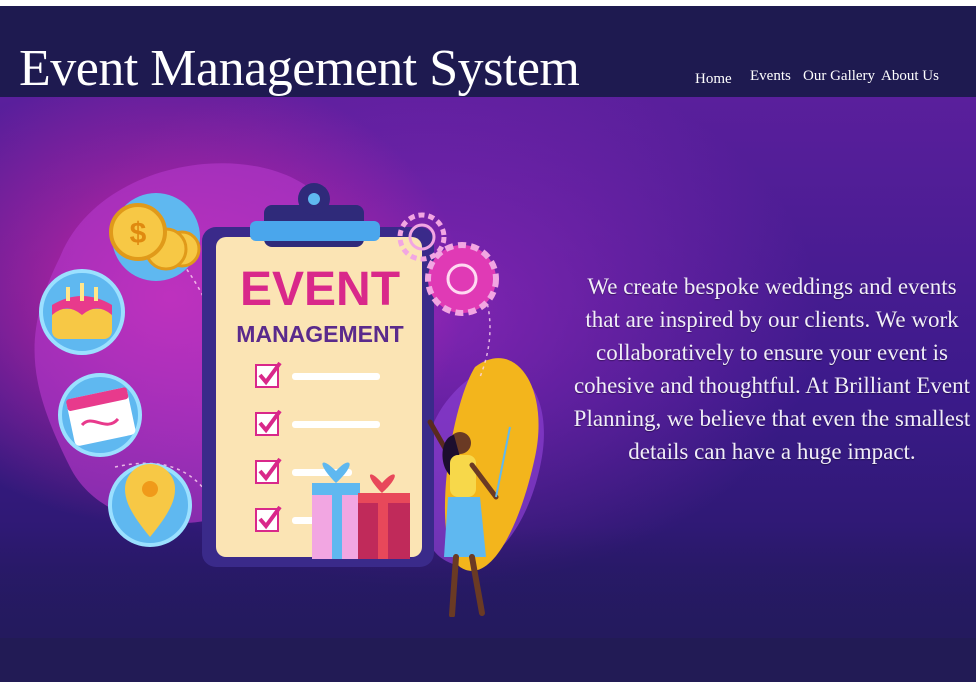 The image size is (976, 685). Describe the element at coordinates (488, 78) in the screenshot. I see `nav-links: Home Events Our Gallery About Us` at that location.